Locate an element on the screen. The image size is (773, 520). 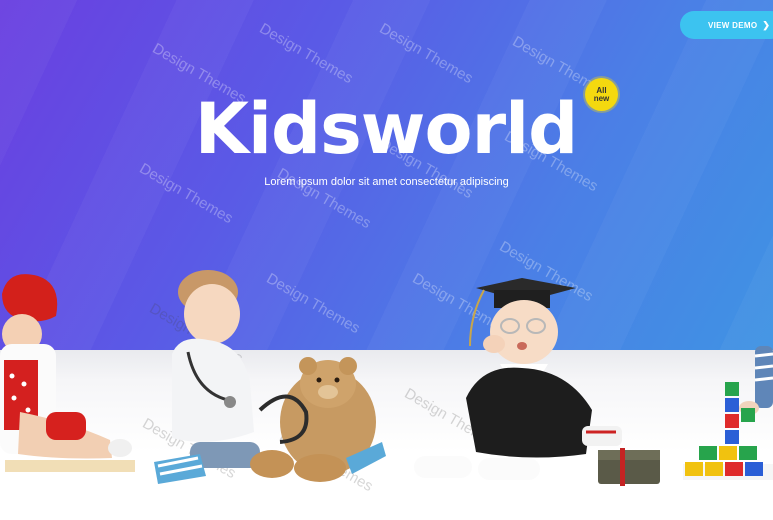
new-badge: All new is located at coordinates (601, 94).